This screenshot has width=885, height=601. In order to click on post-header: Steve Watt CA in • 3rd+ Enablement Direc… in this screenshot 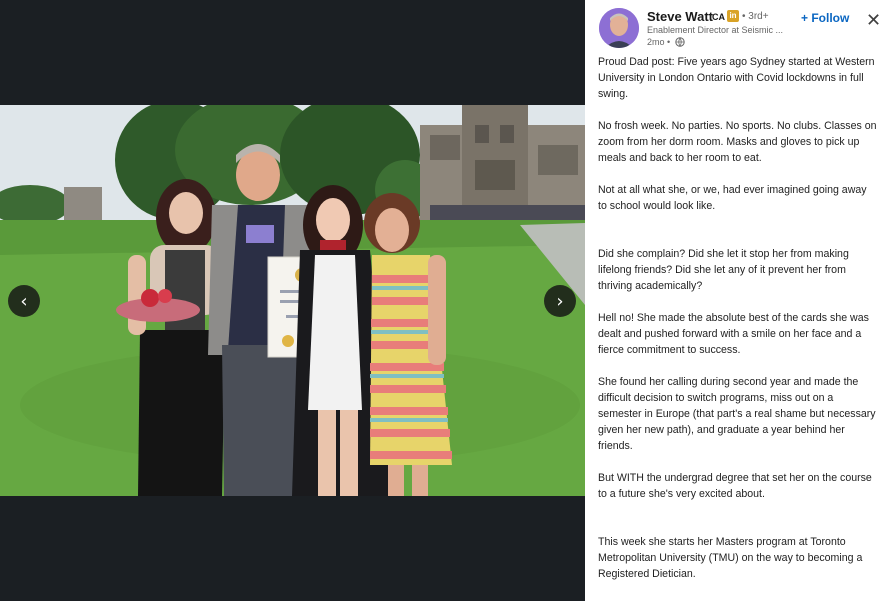, I will do `click(735, 26)`.